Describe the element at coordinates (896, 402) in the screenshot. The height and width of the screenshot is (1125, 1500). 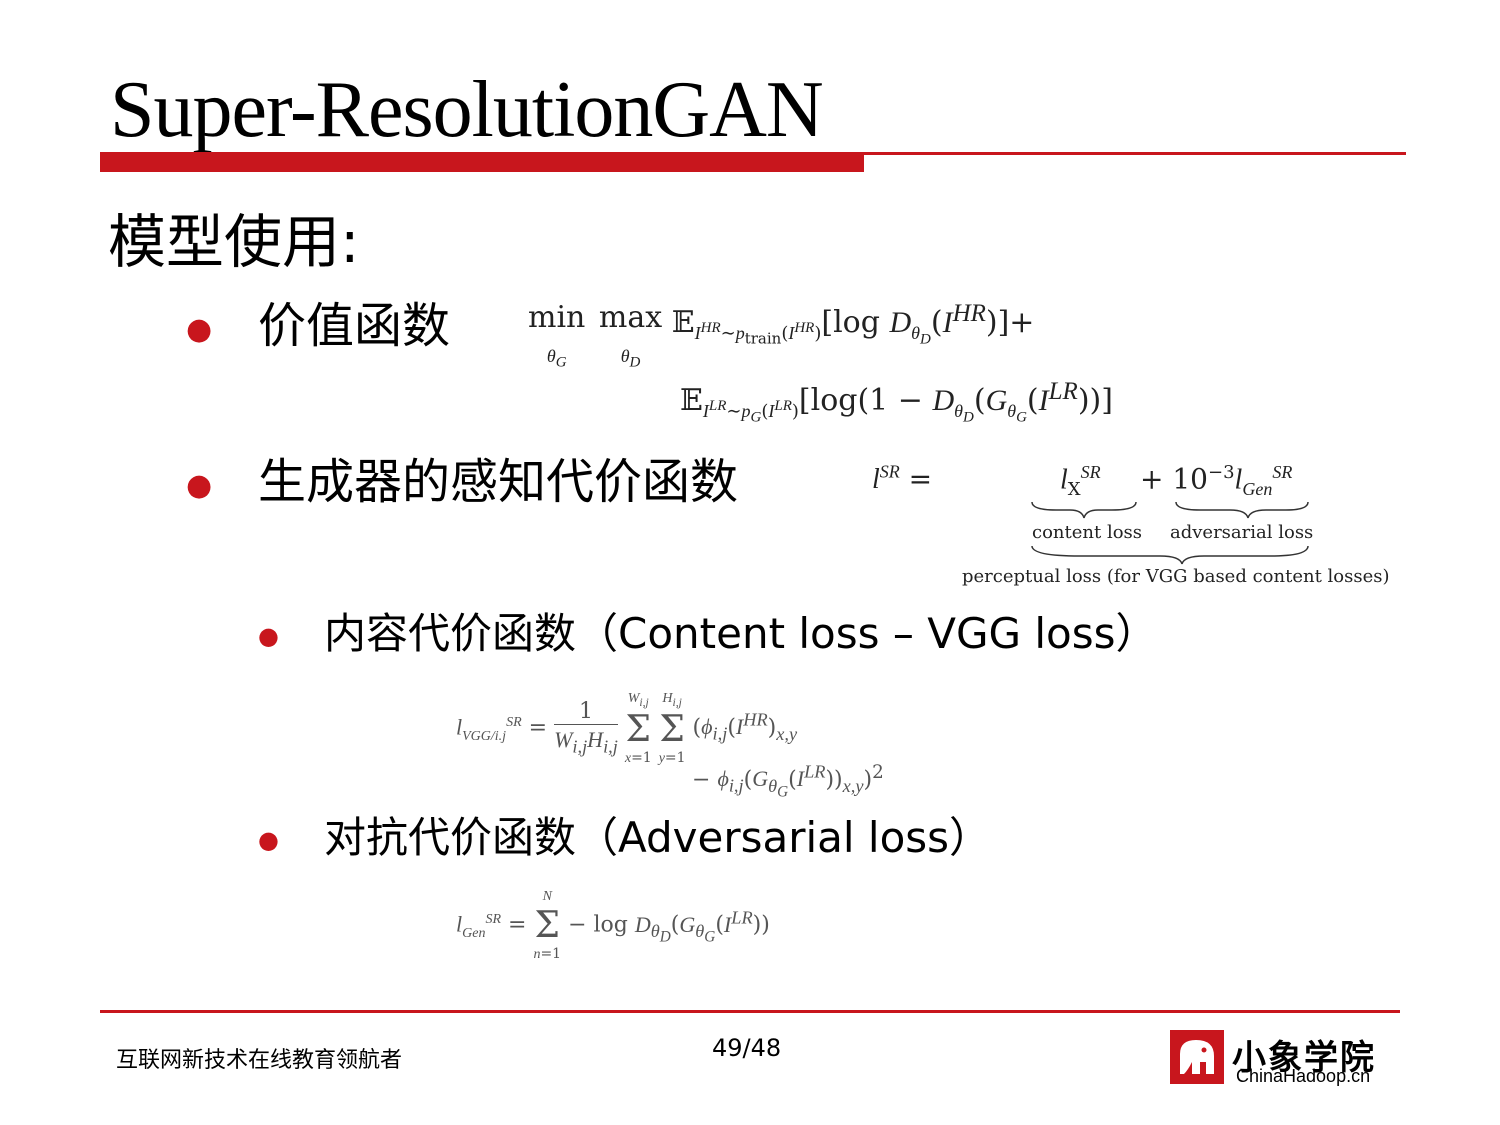
I see `value-function-formula-line2: 𝔼ILR∼pG(ILR)[log(1 − DθD(GθG(ILR))]` at that location.